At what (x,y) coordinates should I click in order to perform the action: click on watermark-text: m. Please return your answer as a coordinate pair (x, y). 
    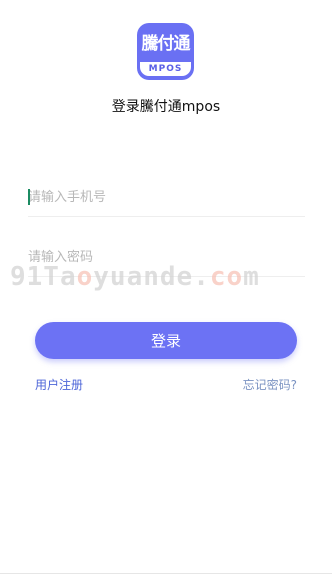
    Looking at the image, I should click on (251, 277).